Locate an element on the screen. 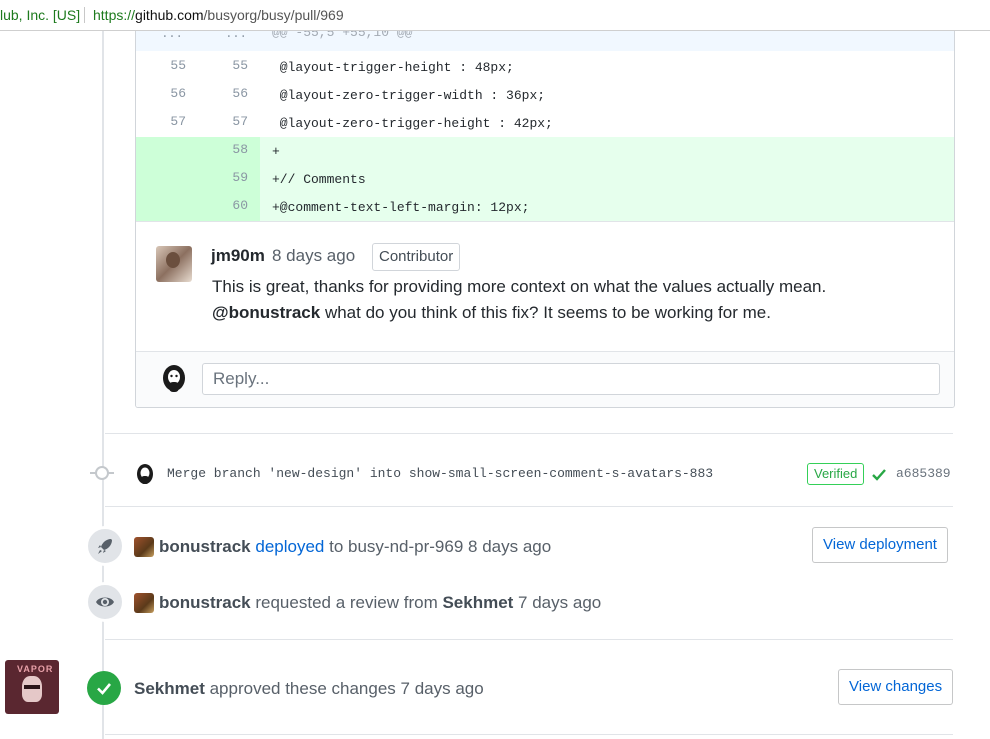  site-identity: lub, Inc. [US] is located at coordinates (40, 15).